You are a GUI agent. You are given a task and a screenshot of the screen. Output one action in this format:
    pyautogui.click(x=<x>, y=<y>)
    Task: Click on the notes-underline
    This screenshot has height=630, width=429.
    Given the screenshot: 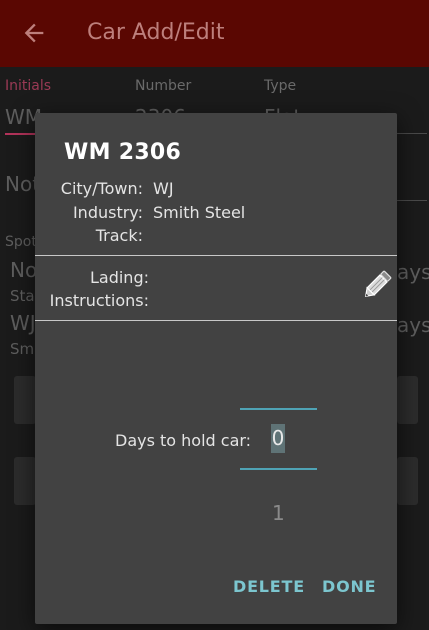 What is the action you would take?
    pyautogui.click(x=412, y=200)
    